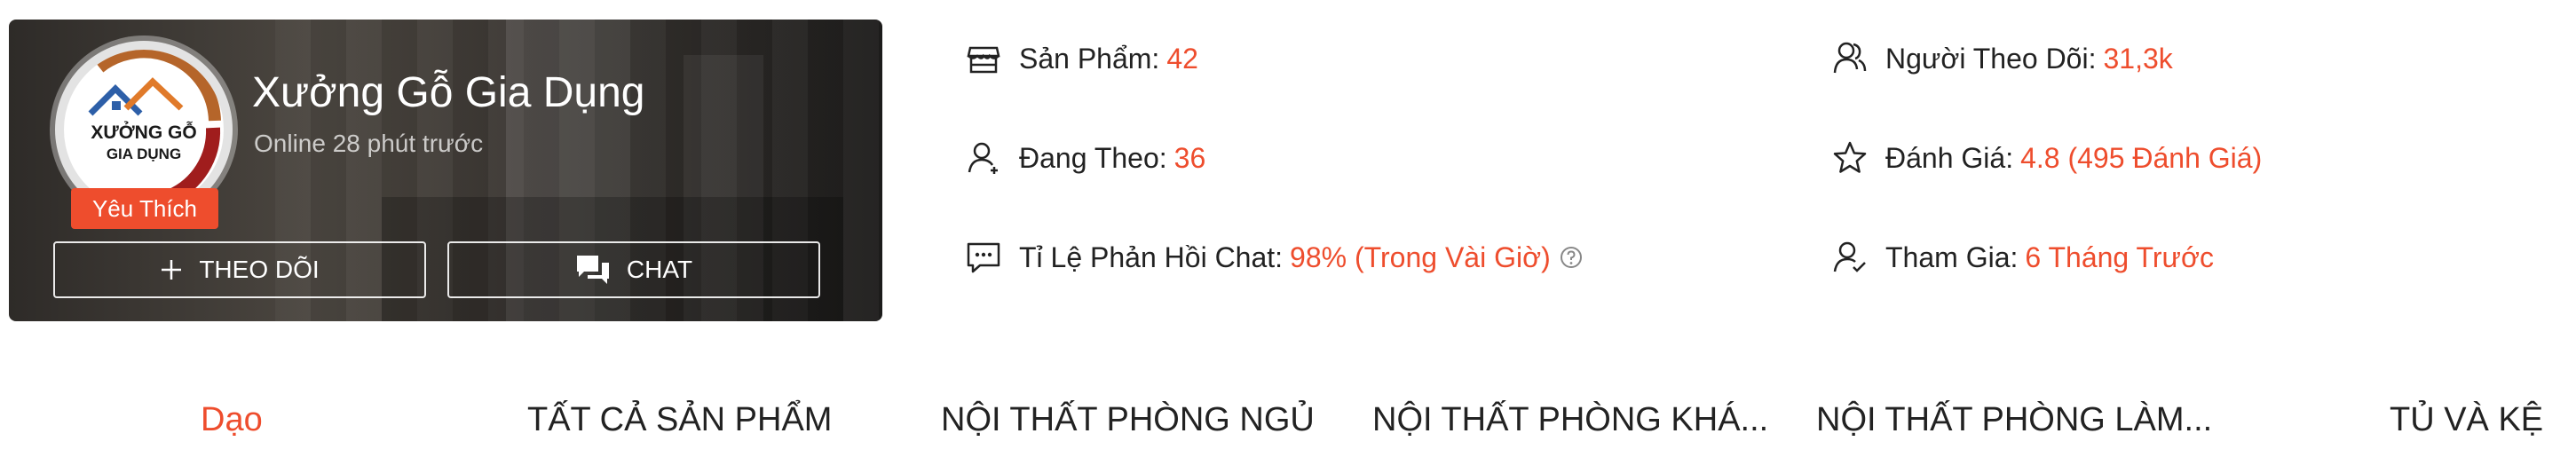  I want to click on shop-logo: XƯỞNG GỖ GIA DỤNG, so click(144, 130).